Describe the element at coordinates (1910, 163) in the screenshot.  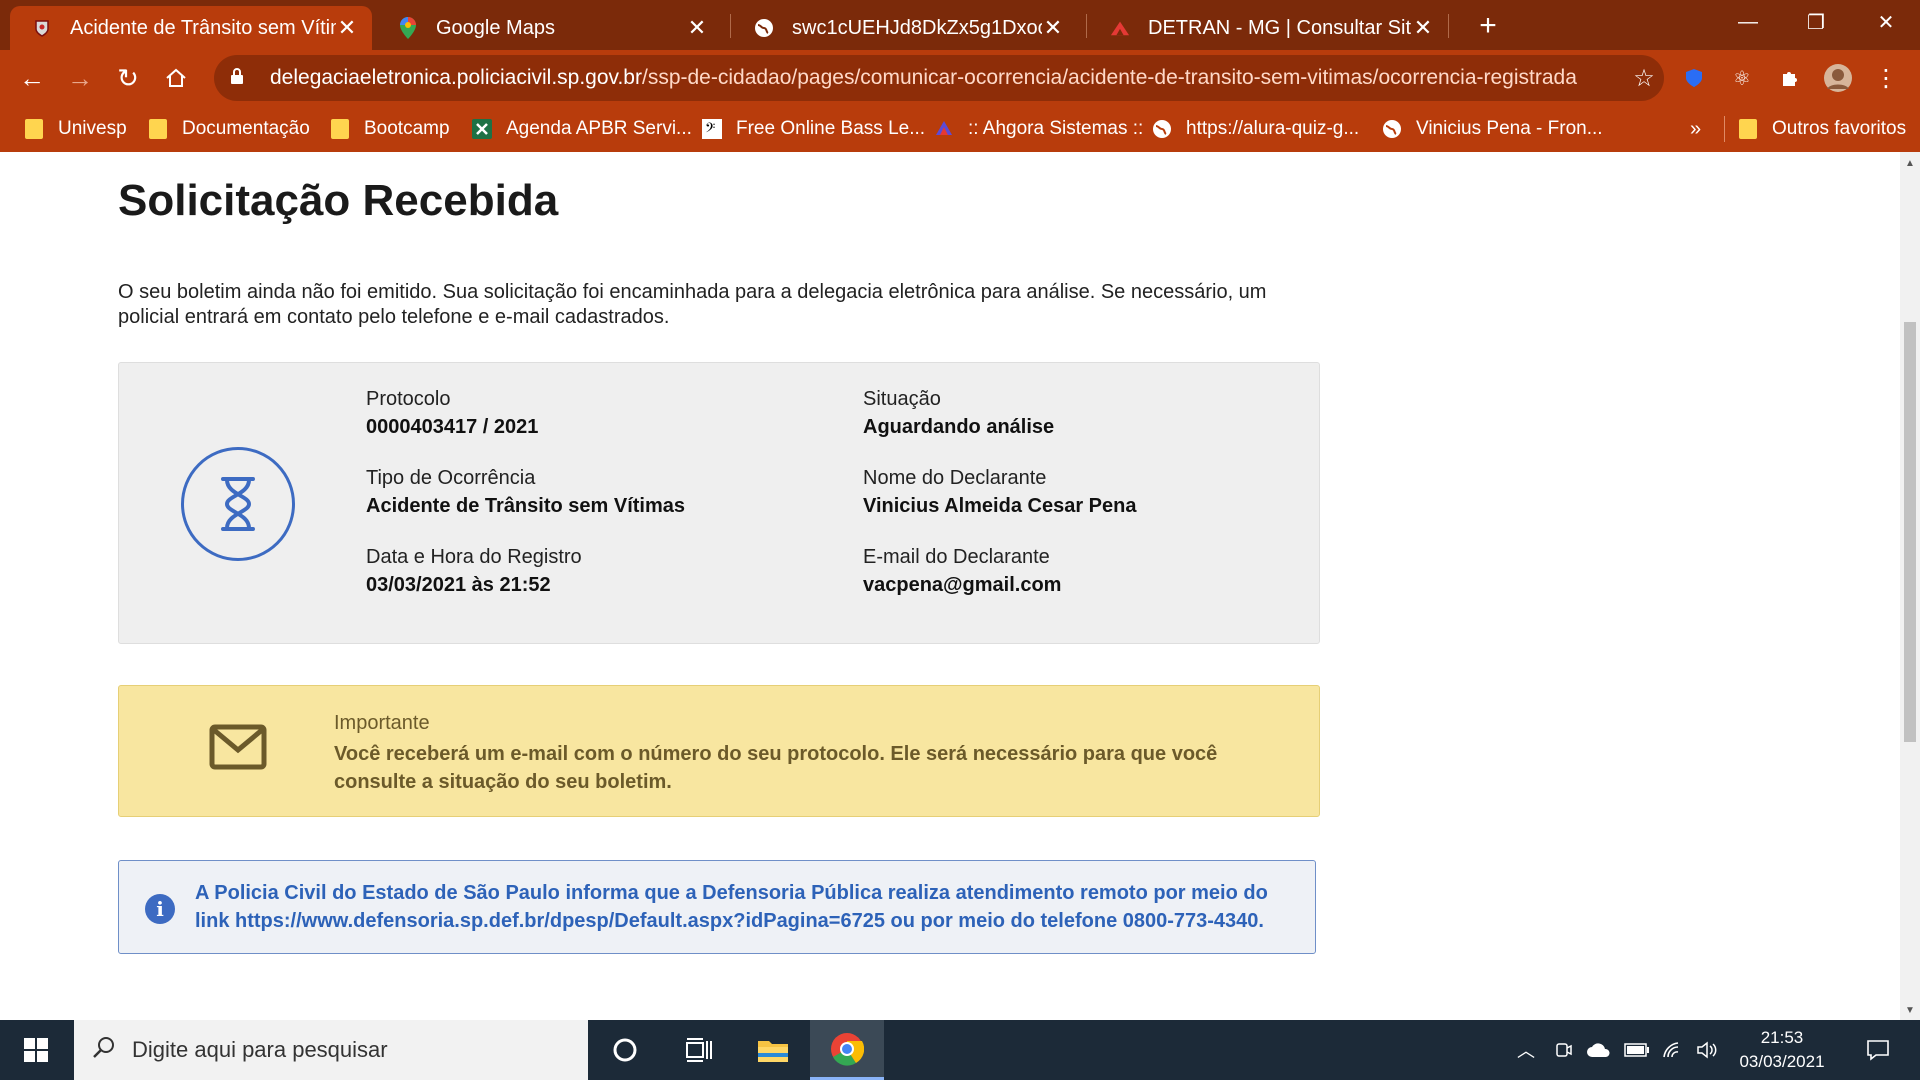
I see `scroll-up-icon: ▲` at that location.